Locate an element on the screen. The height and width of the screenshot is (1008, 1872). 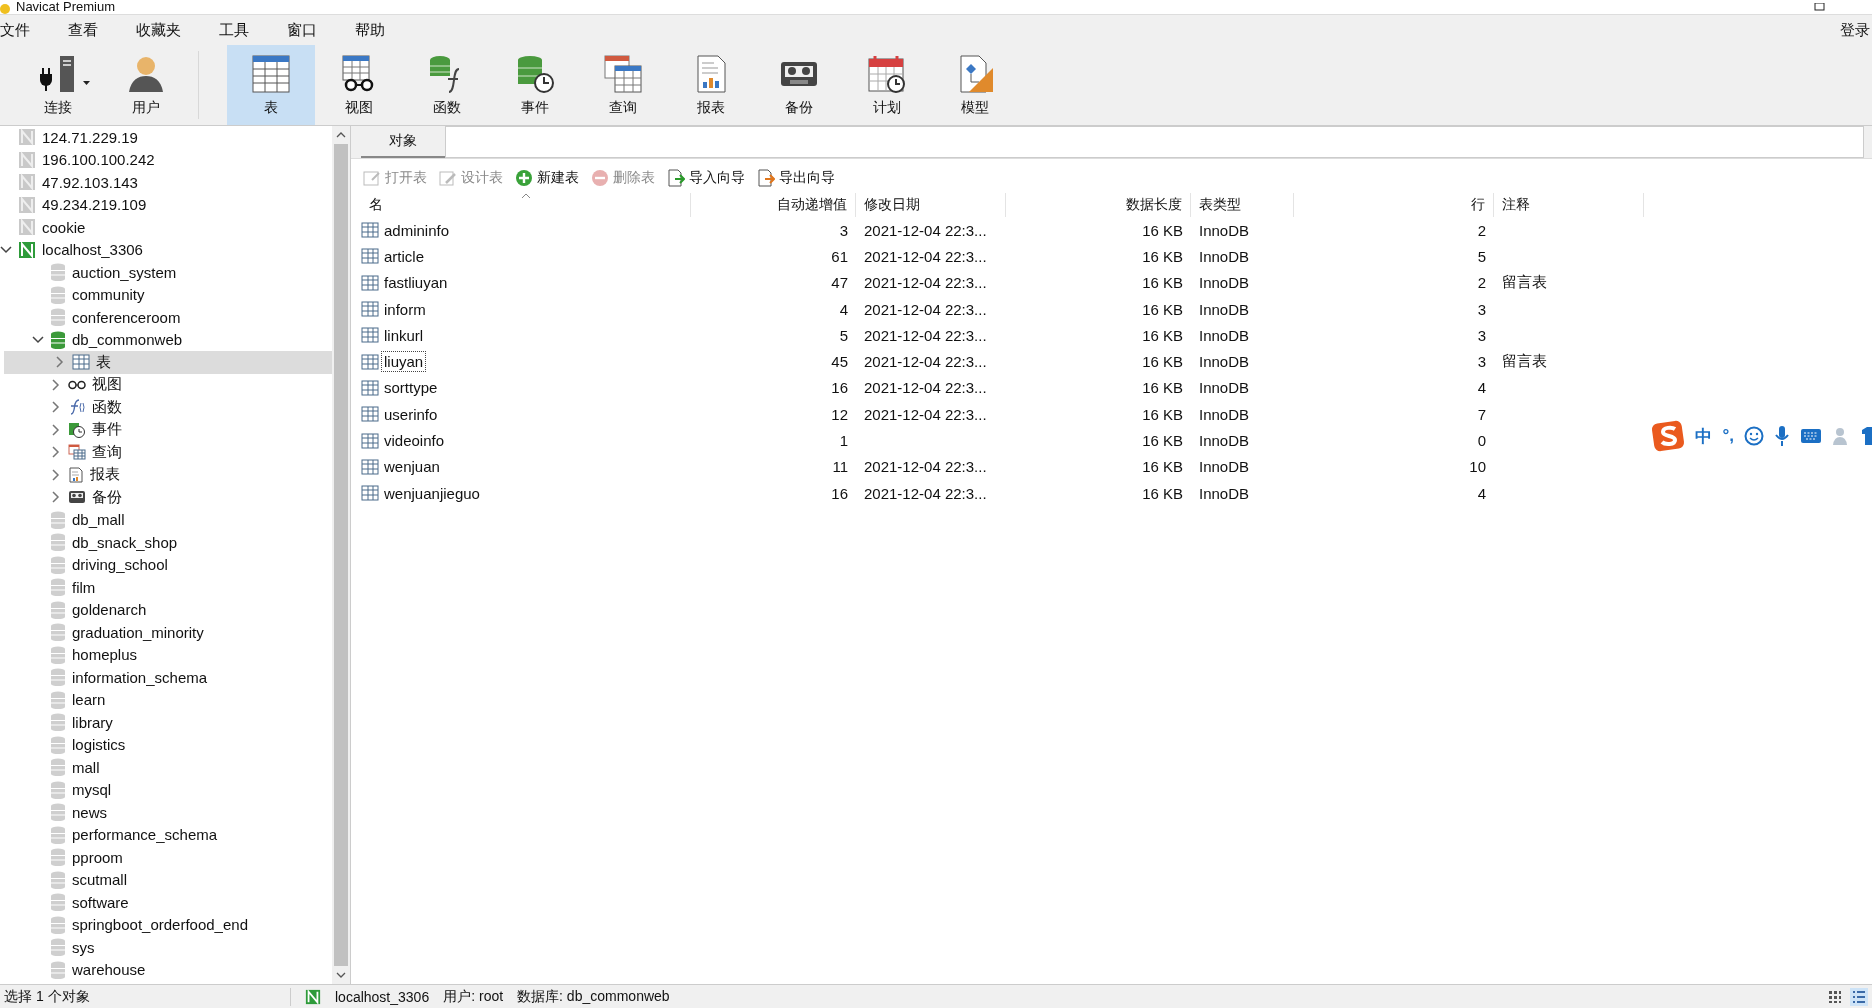
toolbar-button: 模型 is located at coordinates (975, 85).